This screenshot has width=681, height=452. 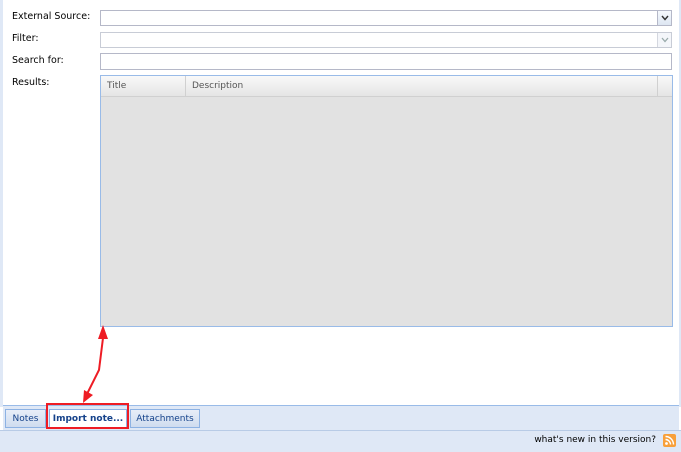 What do you see at coordinates (25, 38) in the screenshot?
I see `filter-label: Filter:` at bounding box center [25, 38].